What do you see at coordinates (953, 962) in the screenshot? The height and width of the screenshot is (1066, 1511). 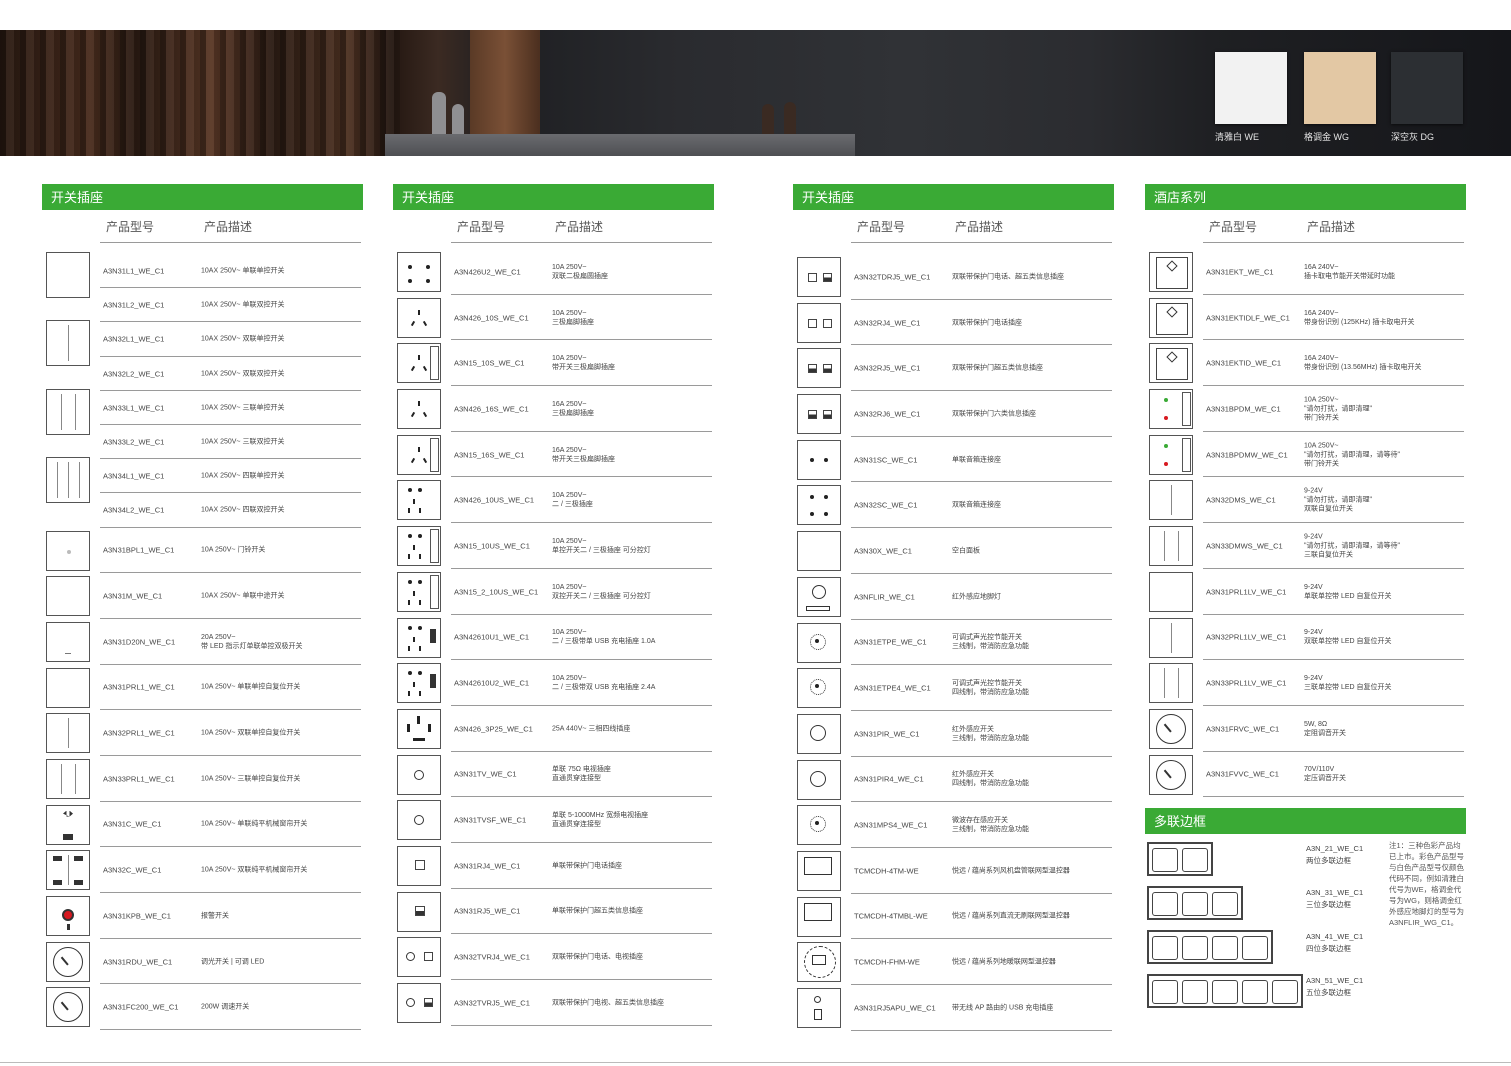 I see `table-row: TCMCDH-FHM-WE 悦远 / 蕴尚系列地暖联网型温控器` at bounding box center [953, 962].